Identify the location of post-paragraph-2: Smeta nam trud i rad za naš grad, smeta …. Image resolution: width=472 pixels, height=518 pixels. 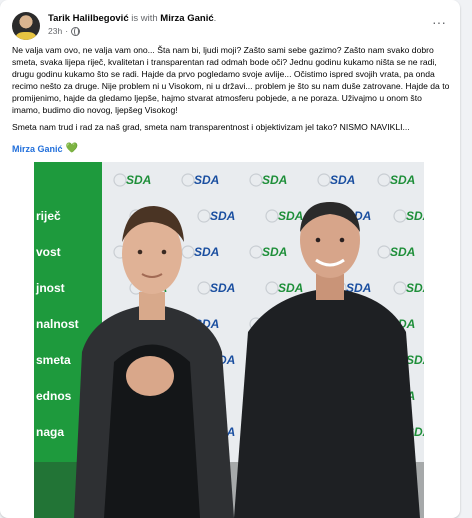
(211, 127).